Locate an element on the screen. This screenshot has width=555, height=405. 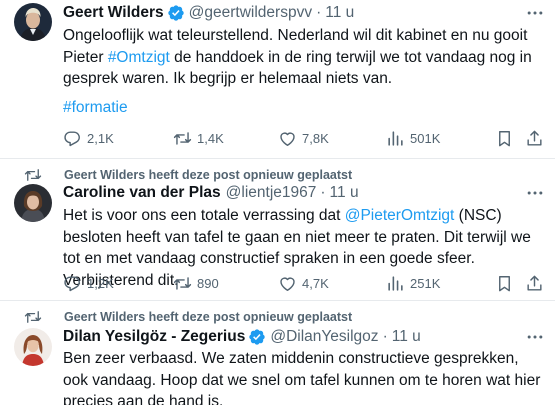
views-button: 501K is located at coordinates (413, 138).